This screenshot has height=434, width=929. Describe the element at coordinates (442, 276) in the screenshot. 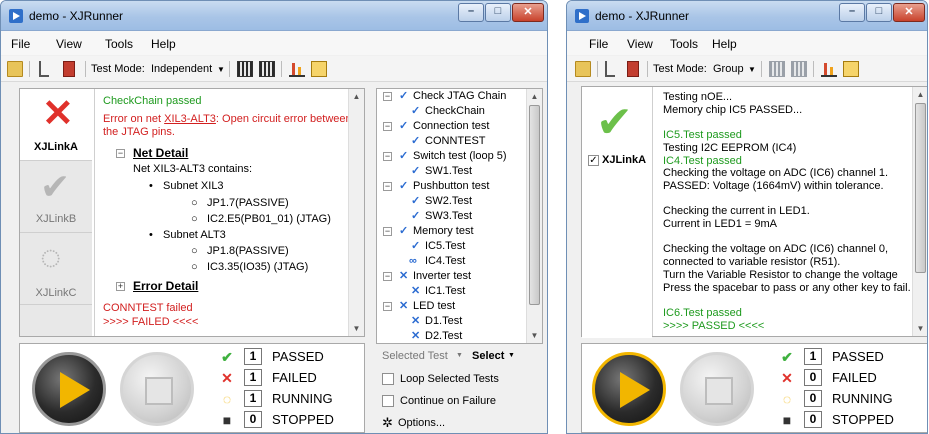

I see `tree-label: Inverter test` at that location.